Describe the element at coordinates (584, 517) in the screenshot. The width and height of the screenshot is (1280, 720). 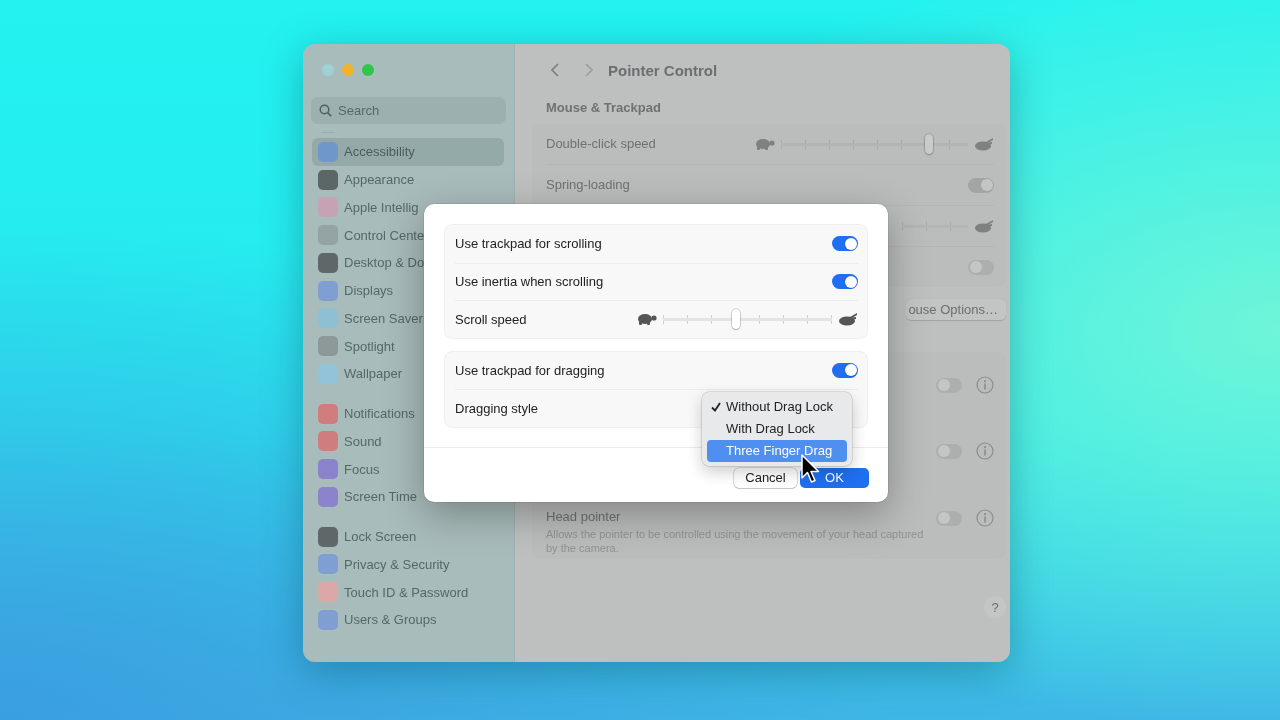
I see `setting-label: Head pointer` at that location.